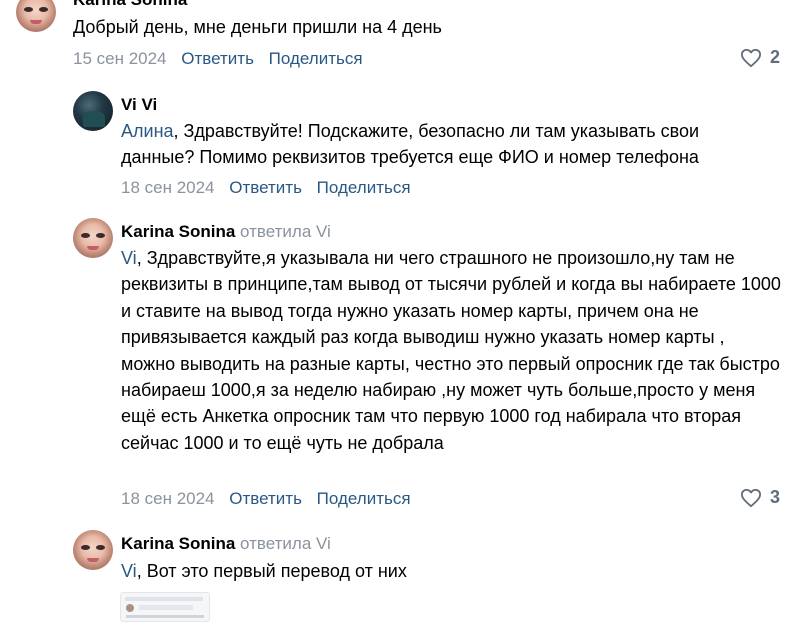 This screenshot has height=622, width=802. Describe the element at coordinates (451, 571) in the screenshot. I see `comment-text: Vi, Вот это первый перевод от них` at that location.